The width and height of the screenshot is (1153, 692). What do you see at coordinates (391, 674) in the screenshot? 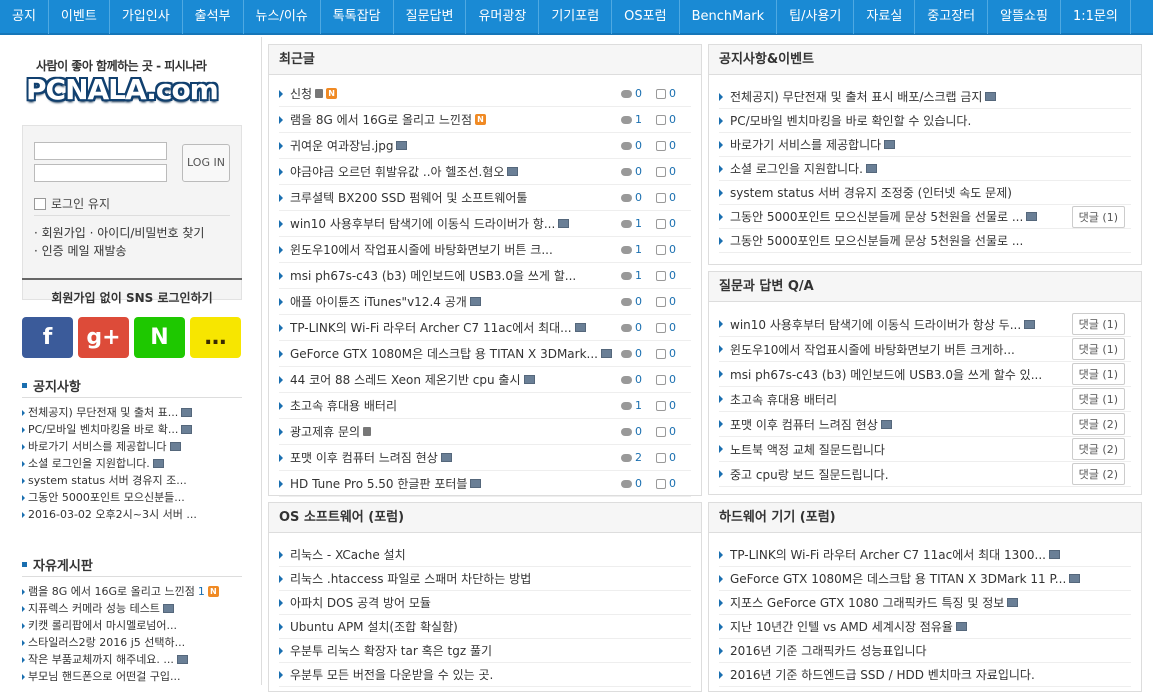
I see `post-title: 우분투 모든 버전을 다운받을 수 있는 곳.` at bounding box center [391, 674].